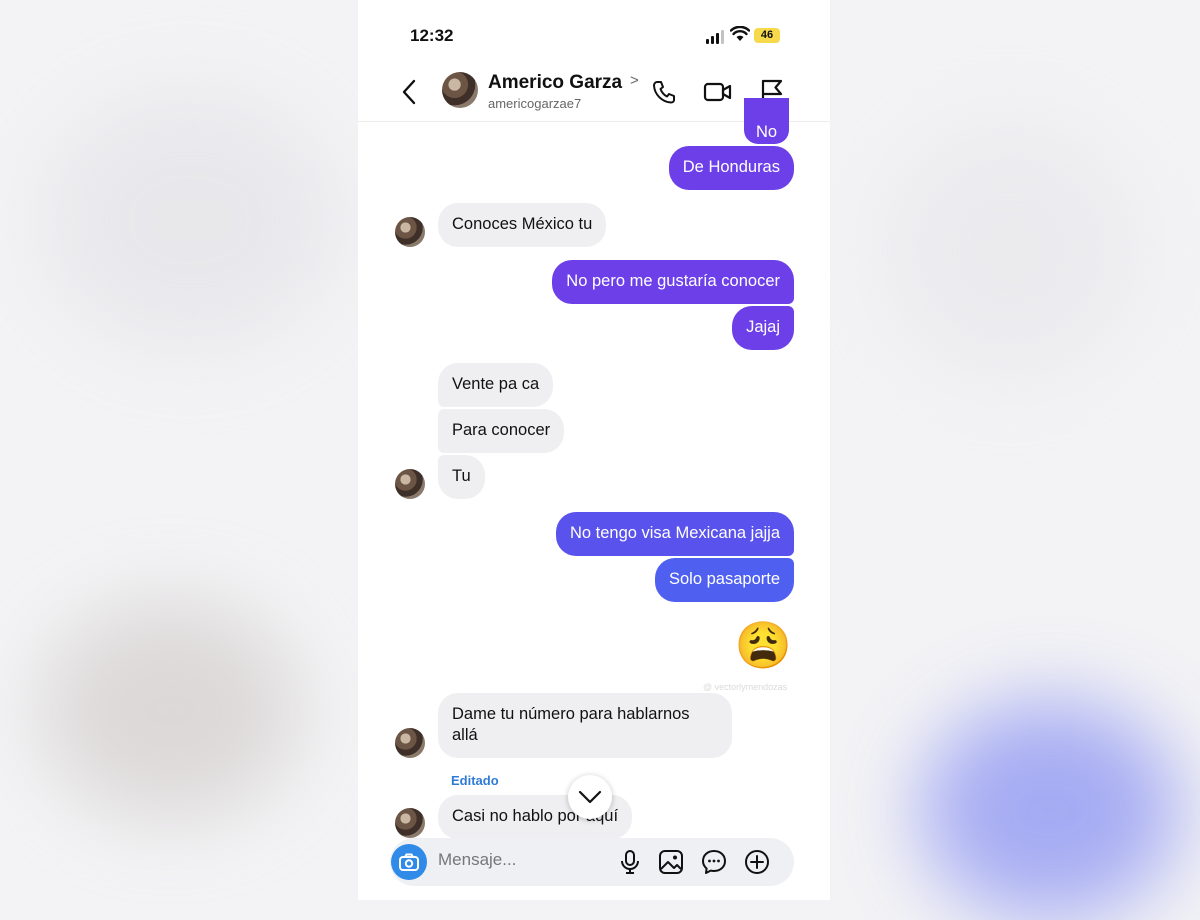  I want to click on incoming-message: Conoces México tu, so click(522, 225).